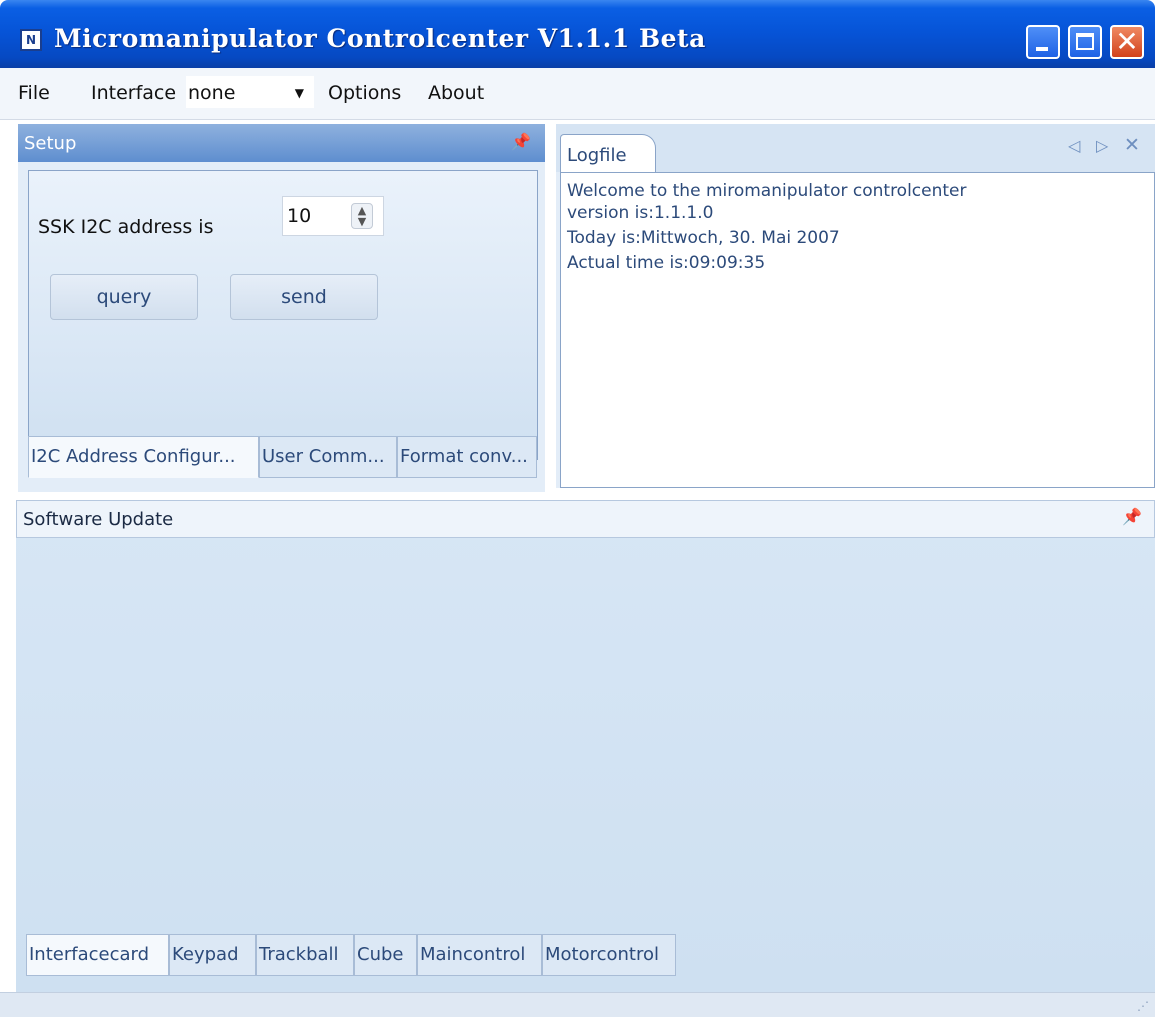 The height and width of the screenshot is (1017, 1155). Describe the element at coordinates (456, 93) in the screenshot. I see `menu-about: About` at that location.